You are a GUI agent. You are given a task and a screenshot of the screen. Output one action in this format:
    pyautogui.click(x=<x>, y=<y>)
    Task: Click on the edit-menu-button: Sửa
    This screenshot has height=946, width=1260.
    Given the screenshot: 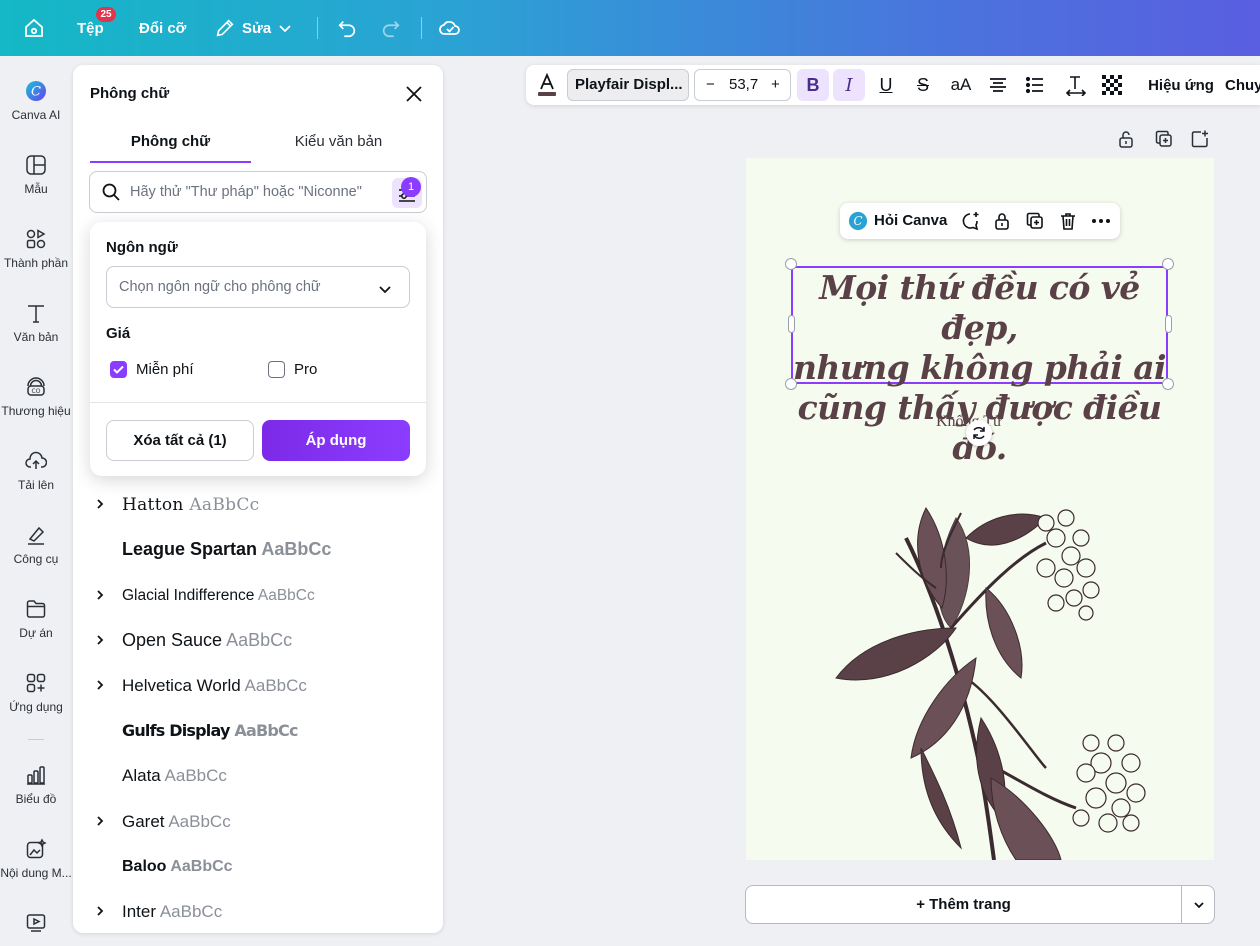 What is the action you would take?
    pyautogui.click(x=253, y=28)
    